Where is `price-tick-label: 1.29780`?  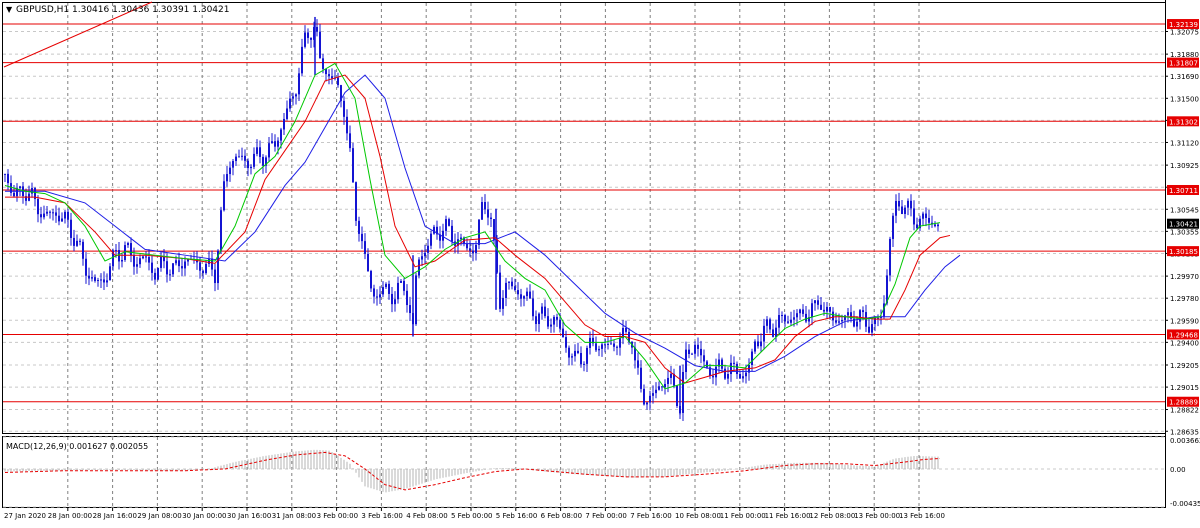 price-tick-label: 1.29780 is located at coordinates (1184, 299).